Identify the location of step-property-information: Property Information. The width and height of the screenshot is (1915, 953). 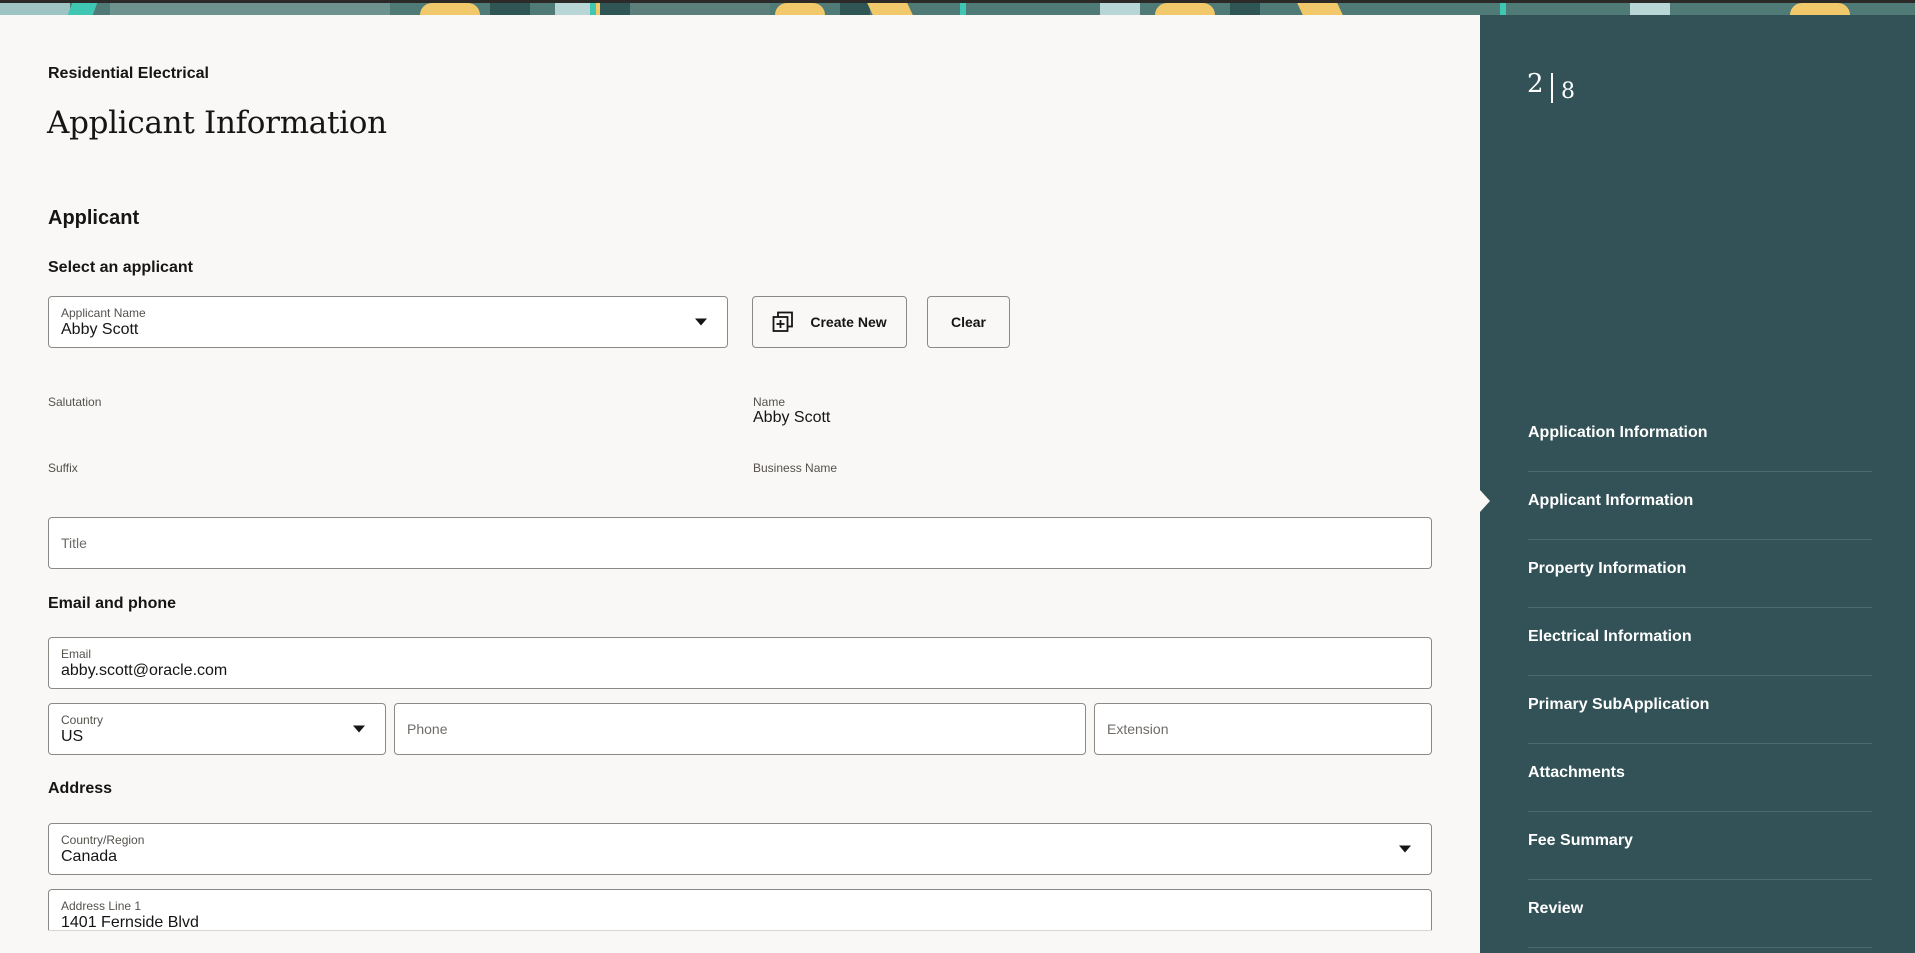
(1700, 574).